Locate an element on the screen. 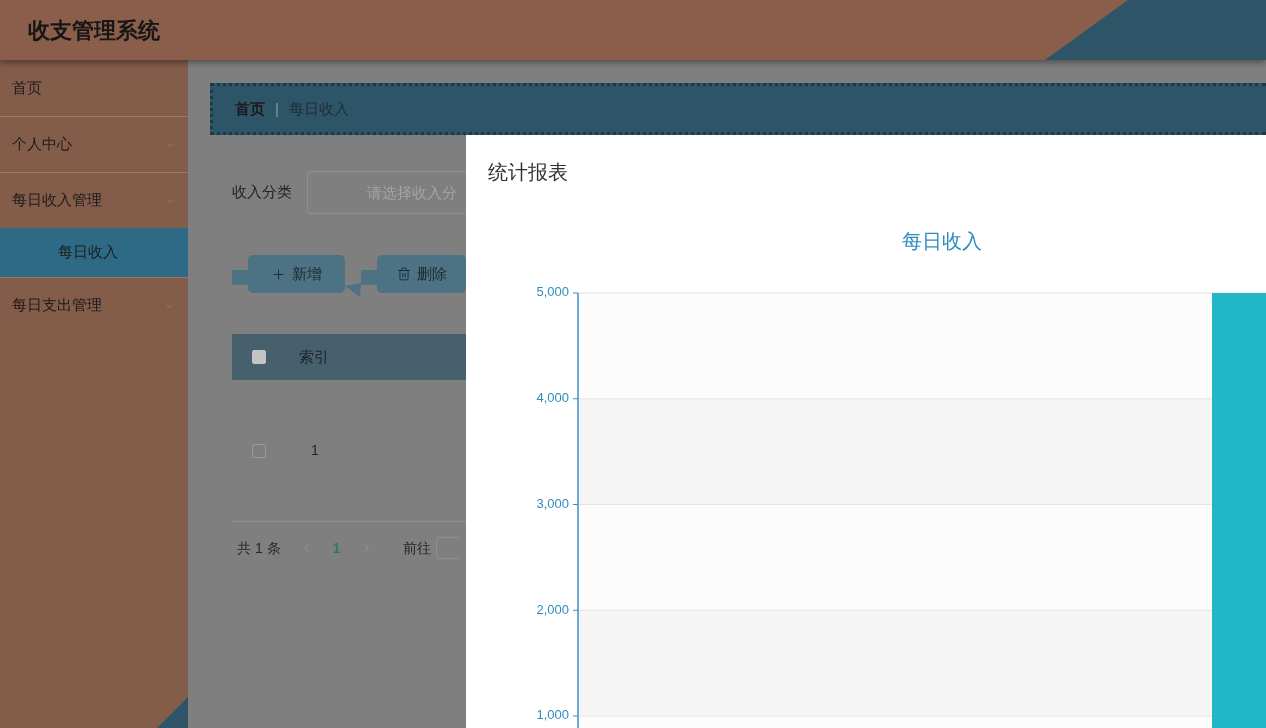  breadcrumb-link: 首页 is located at coordinates (250, 109).